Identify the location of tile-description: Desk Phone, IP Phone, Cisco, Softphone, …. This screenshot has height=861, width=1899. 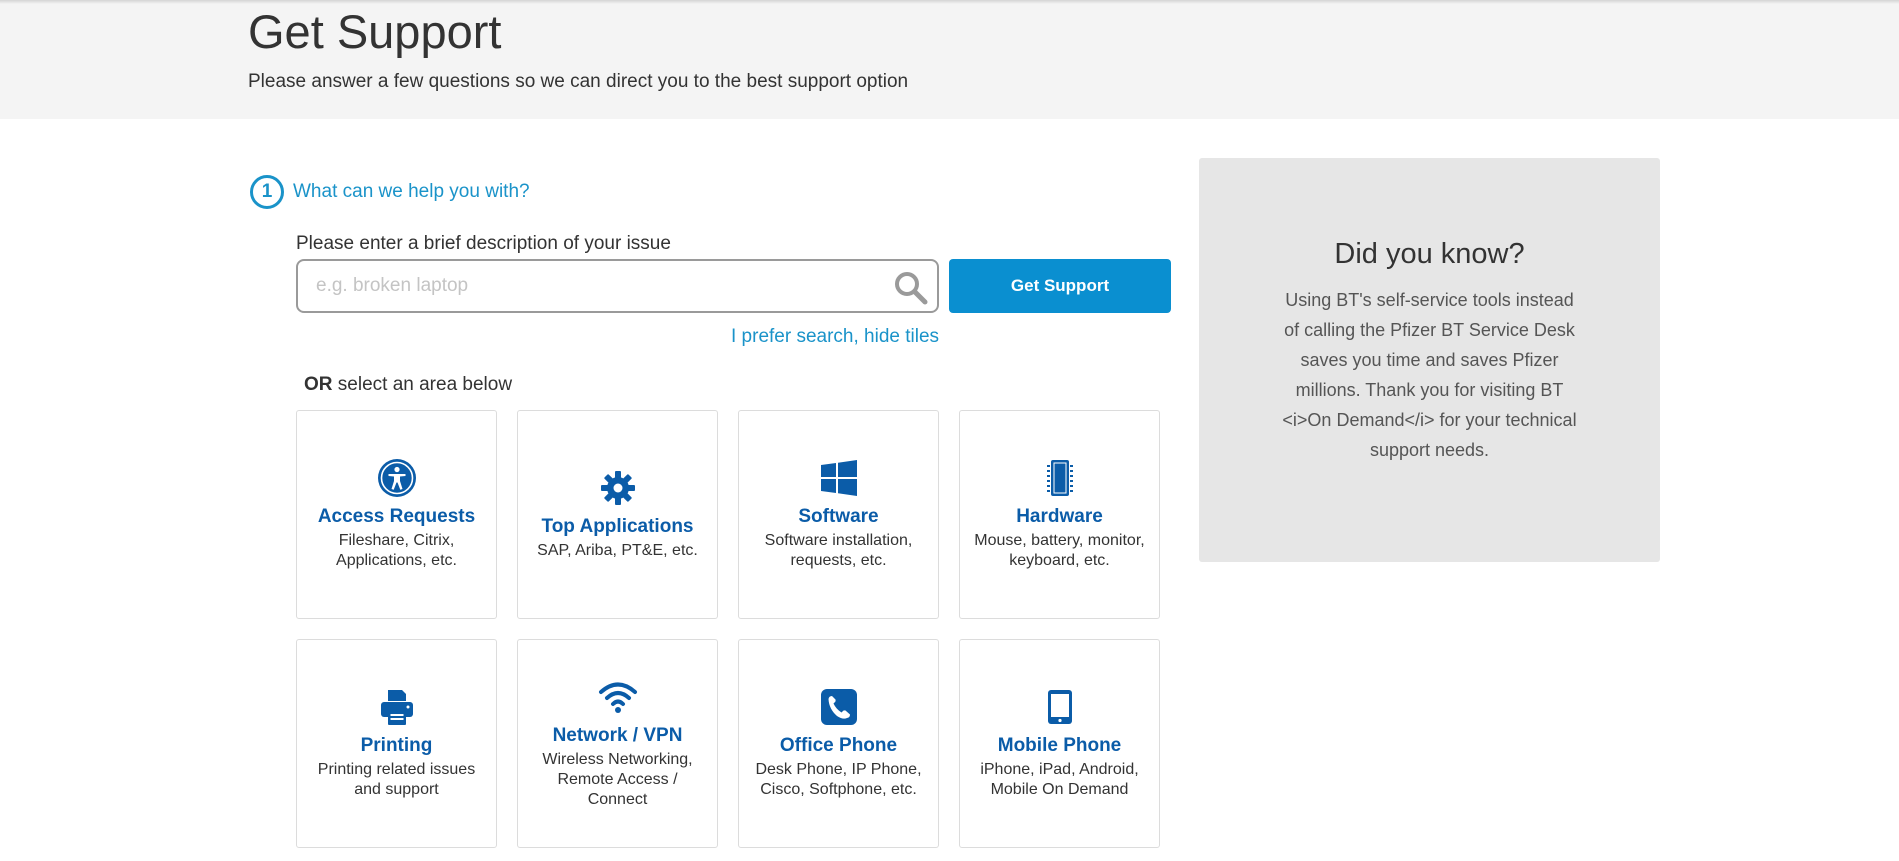
(838, 779).